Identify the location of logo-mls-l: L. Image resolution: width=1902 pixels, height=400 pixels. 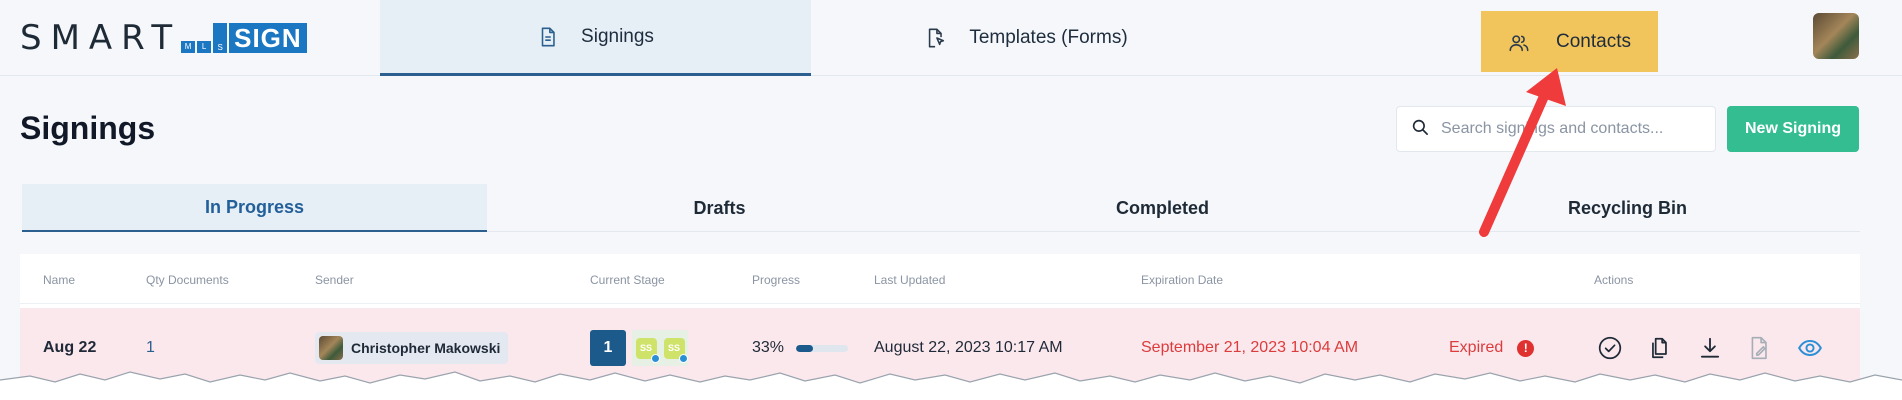
(204, 47).